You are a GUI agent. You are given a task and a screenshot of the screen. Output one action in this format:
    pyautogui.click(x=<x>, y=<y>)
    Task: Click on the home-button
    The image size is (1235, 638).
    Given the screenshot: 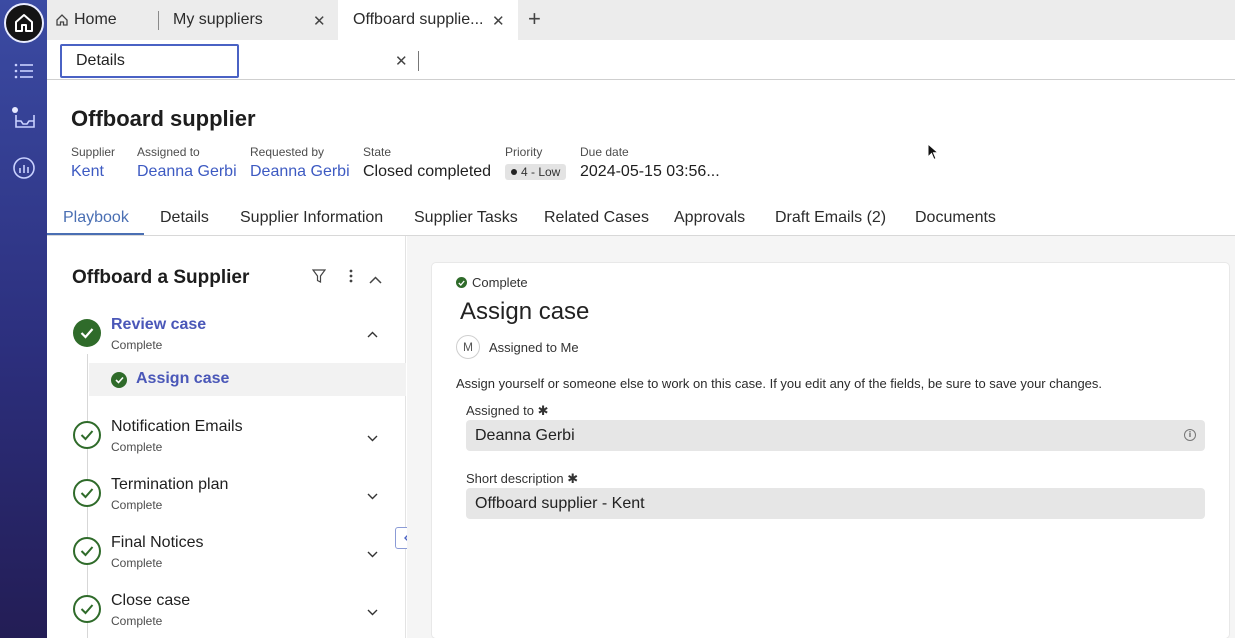 What is the action you would take?
    pyautogui.click(x=23, y=23)
    